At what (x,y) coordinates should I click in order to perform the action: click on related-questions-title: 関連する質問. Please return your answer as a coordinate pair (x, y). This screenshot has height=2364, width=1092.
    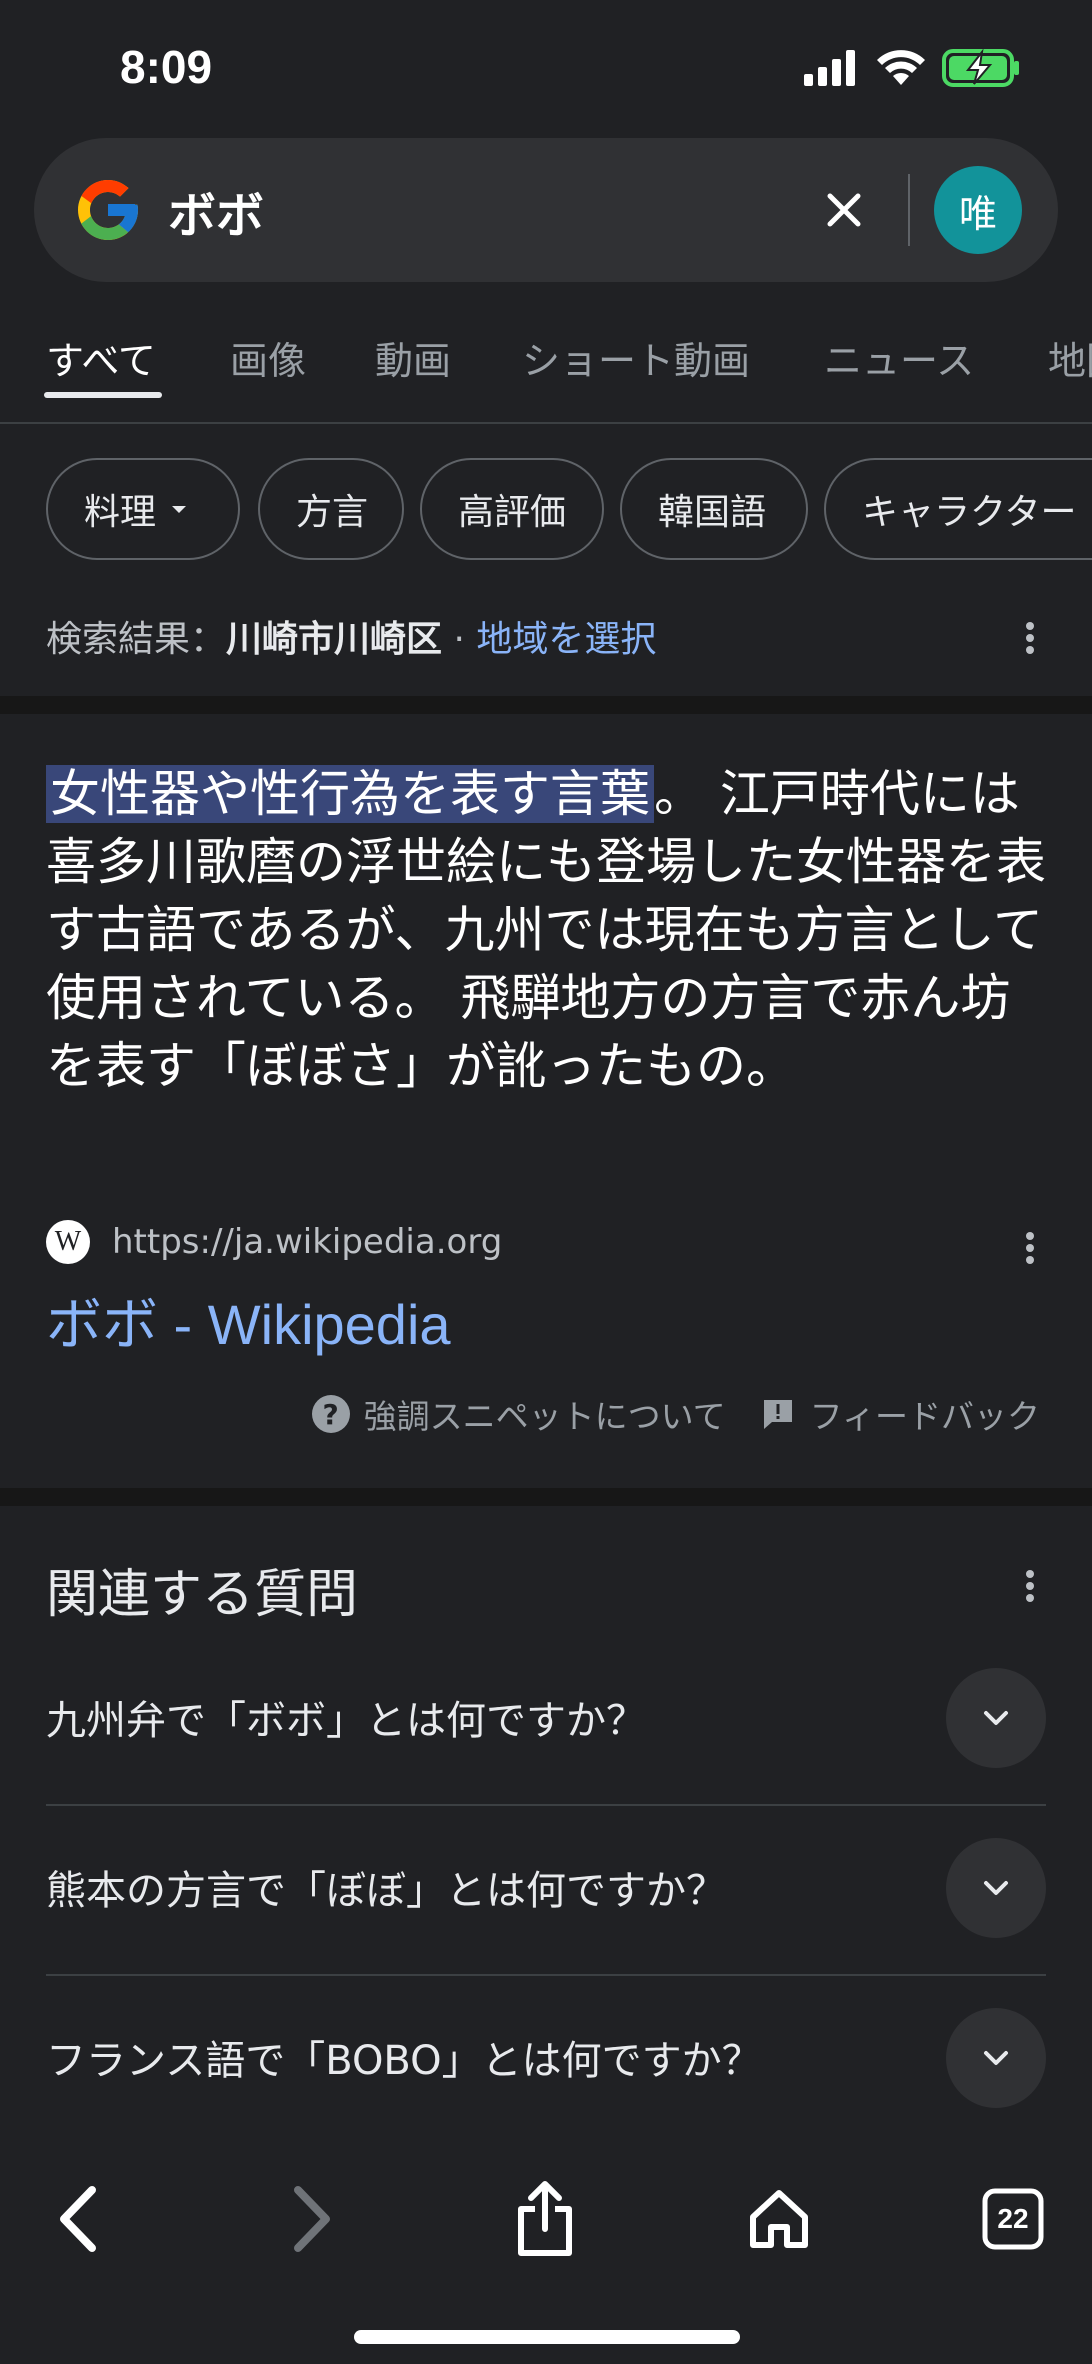
    Looking at the image, I should click on (202, 1595).